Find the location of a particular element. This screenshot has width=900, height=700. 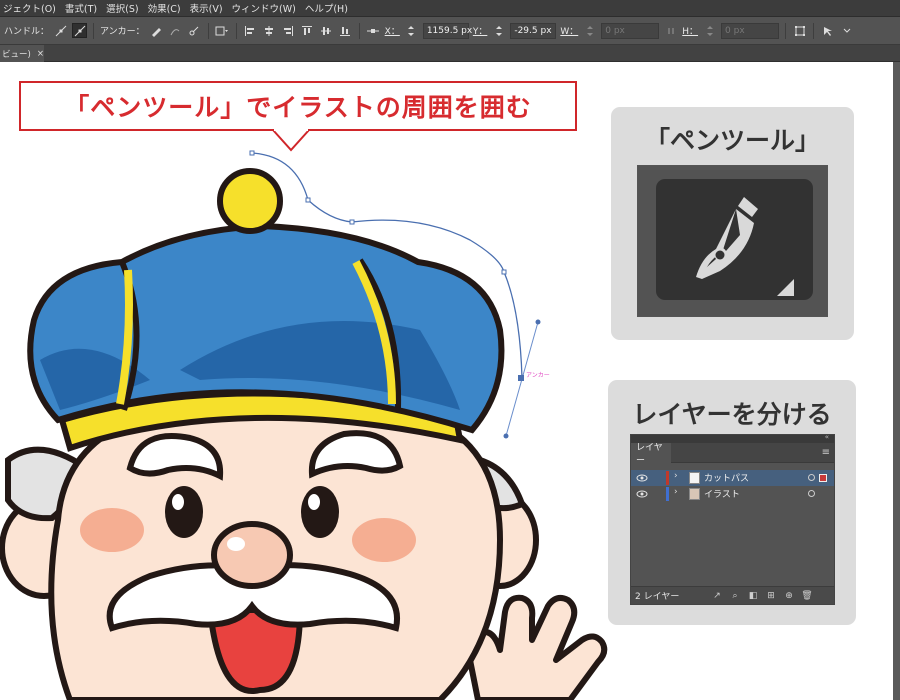

left-cheek is located at coordinates (112, 530).